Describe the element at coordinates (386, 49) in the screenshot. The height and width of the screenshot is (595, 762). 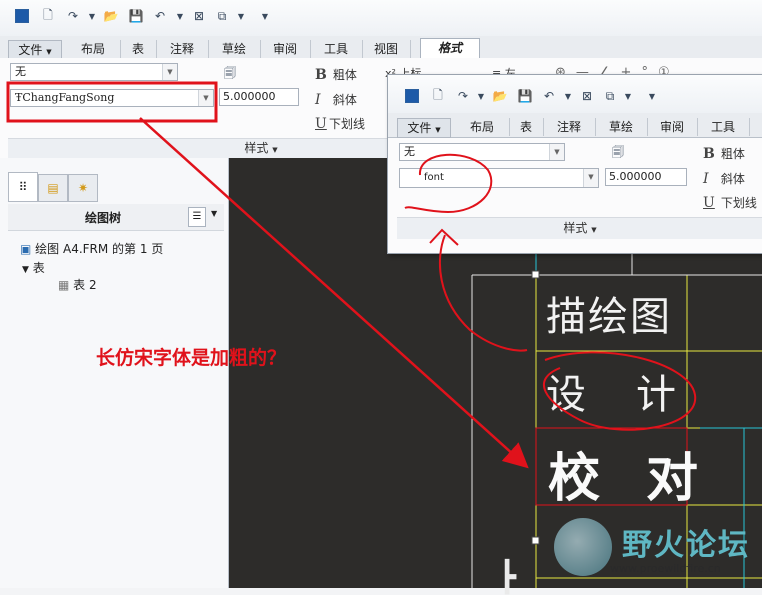
I see `tab-view: 视图` at that location.